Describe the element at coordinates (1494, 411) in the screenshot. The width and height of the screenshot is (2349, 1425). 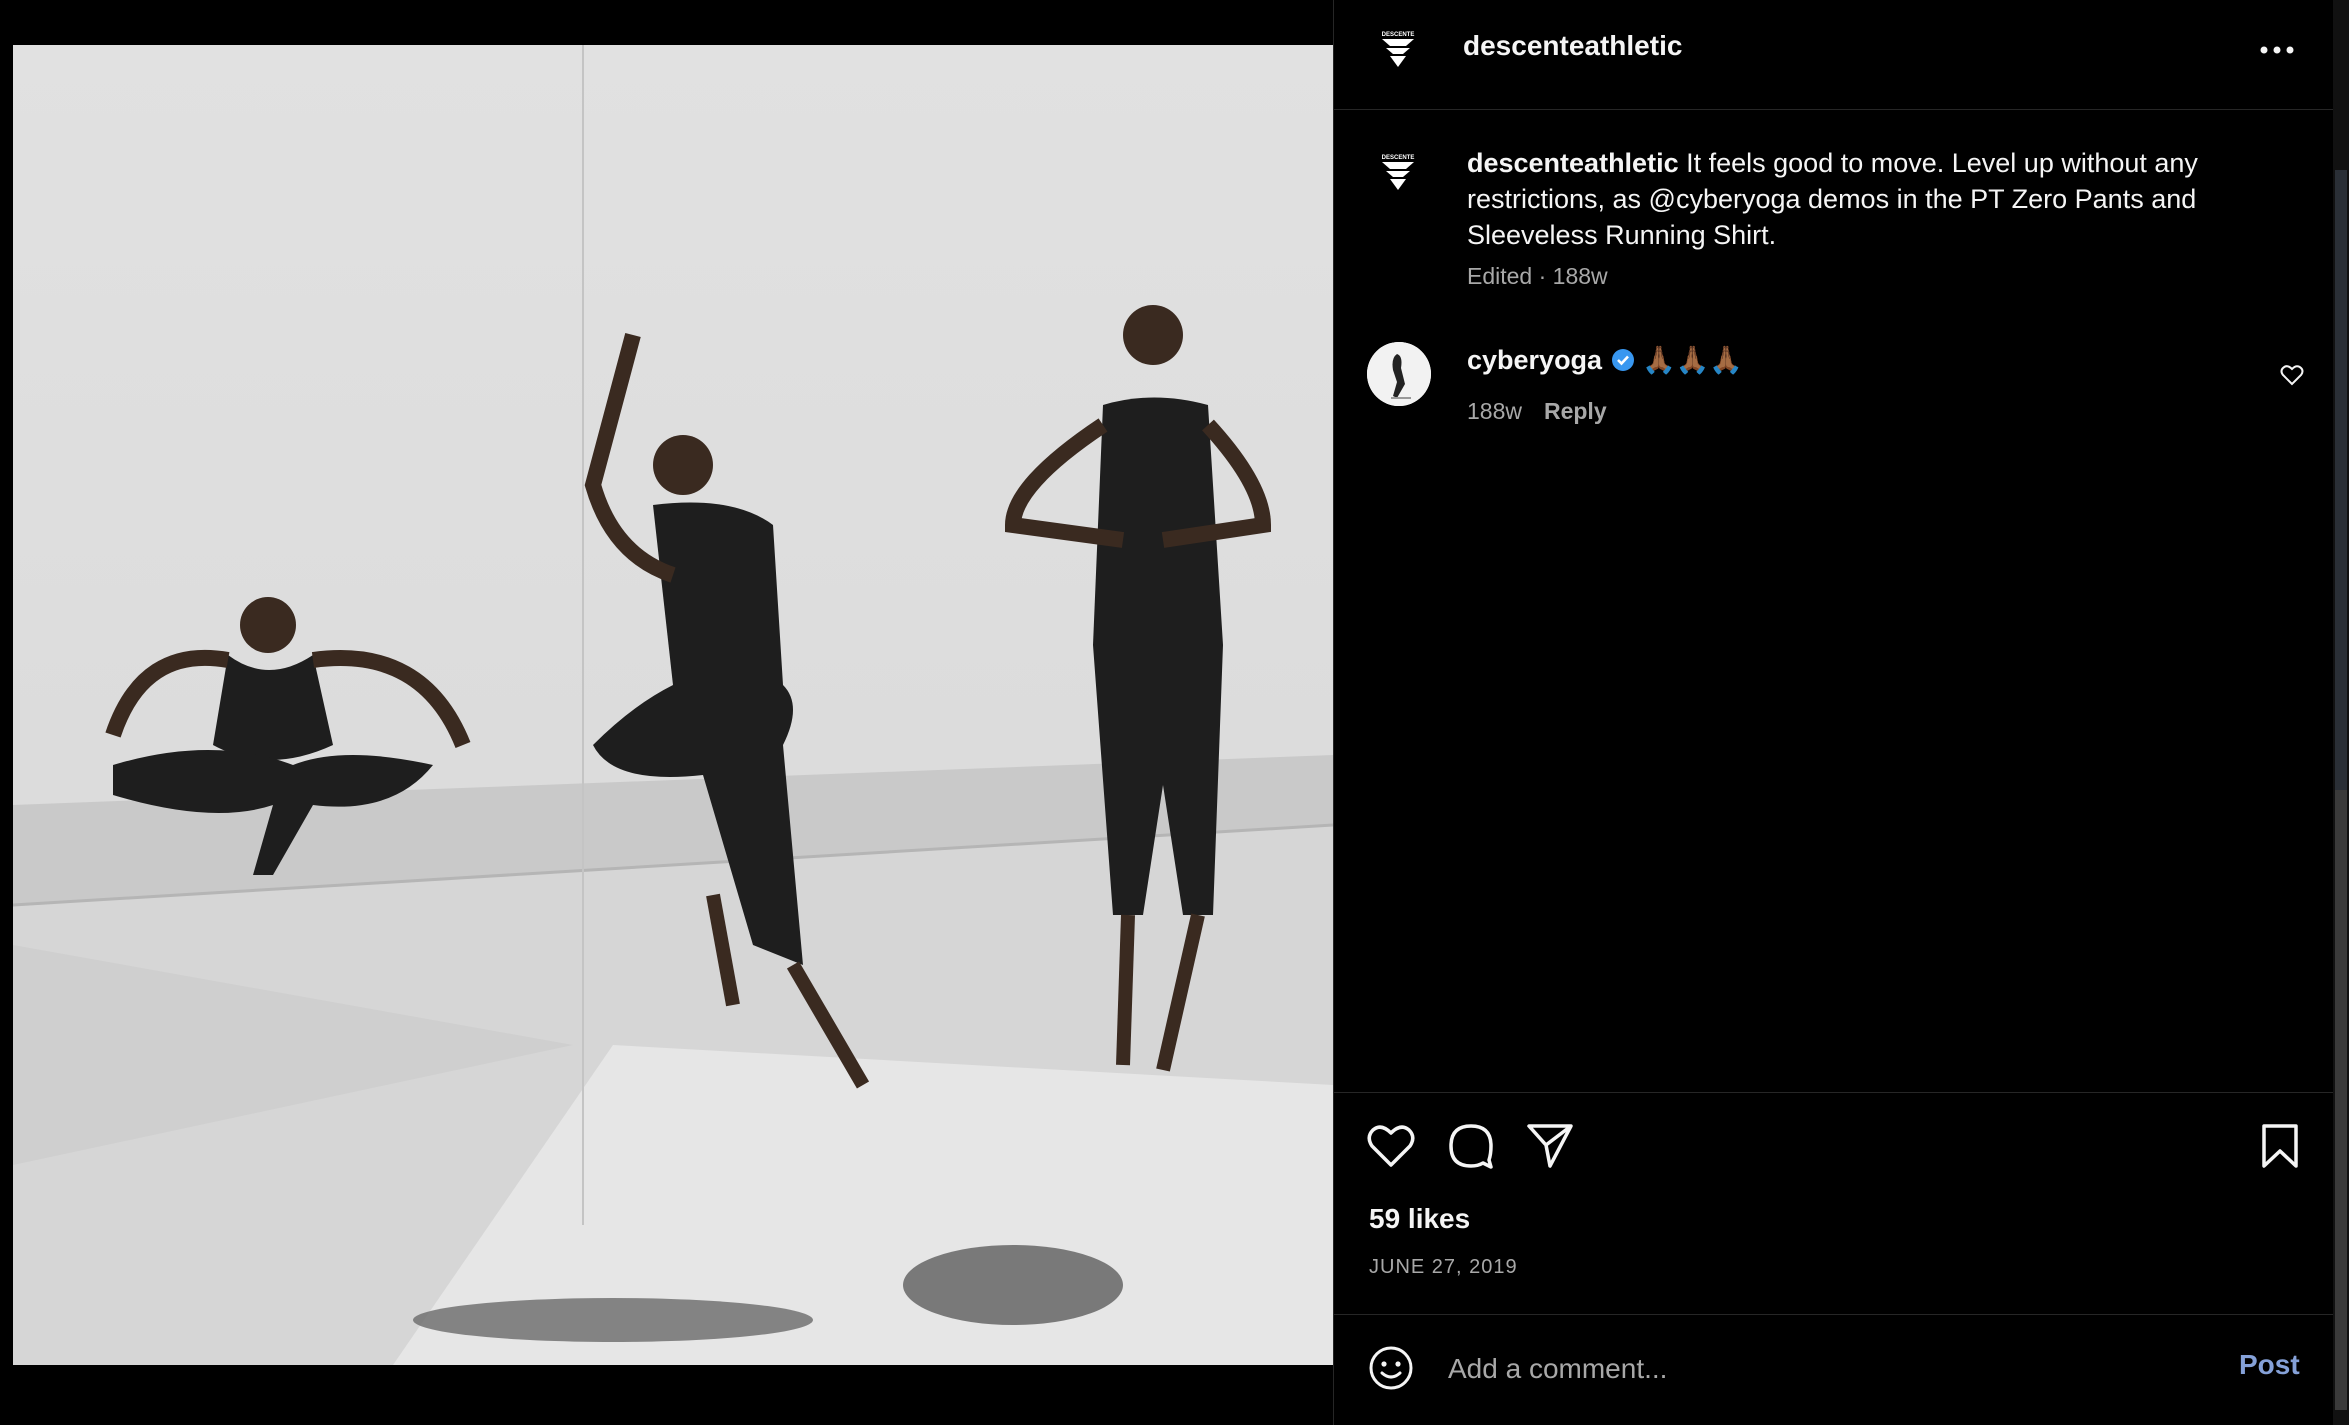
I see `comment-time: 188w` at that location.